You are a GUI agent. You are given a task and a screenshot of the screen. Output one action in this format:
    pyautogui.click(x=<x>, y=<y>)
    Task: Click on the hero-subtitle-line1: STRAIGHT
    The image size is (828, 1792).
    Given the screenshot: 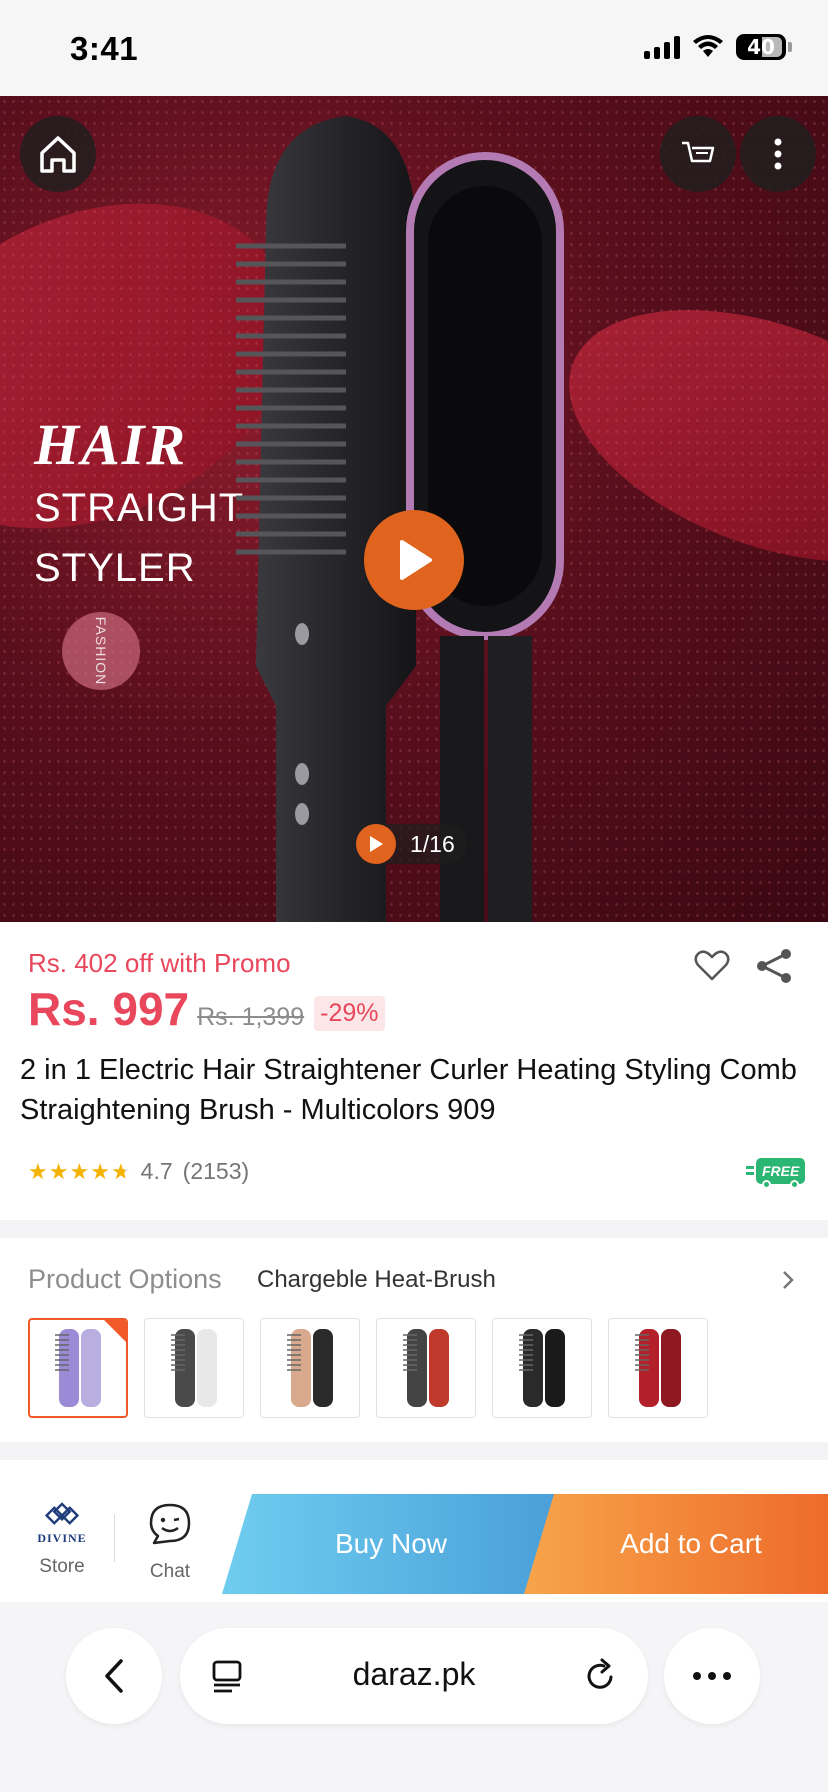 What is the action you would take?
    pyautogui.click(x=139, y=508)
    